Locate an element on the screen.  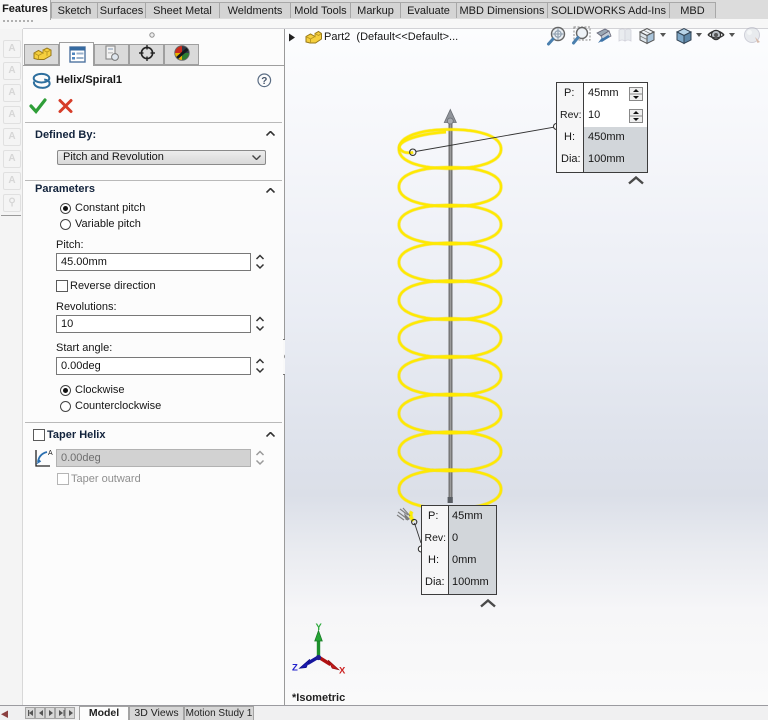
svg-text: X is located at coordinates (342, 671).